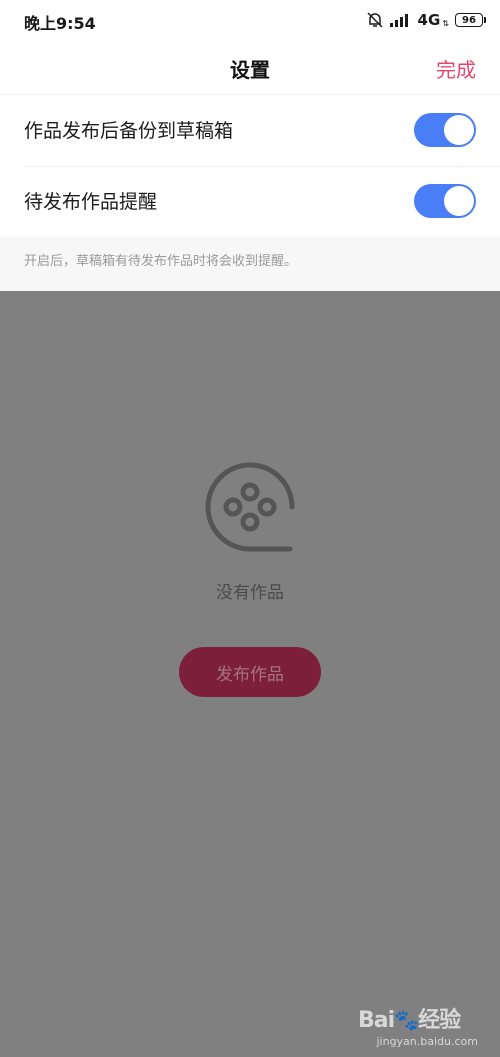  What do you see at coordinates (91, 202) in the screenshot?
I see `setting-label: 待发布作品提醒` at bounding box center [91, 202].